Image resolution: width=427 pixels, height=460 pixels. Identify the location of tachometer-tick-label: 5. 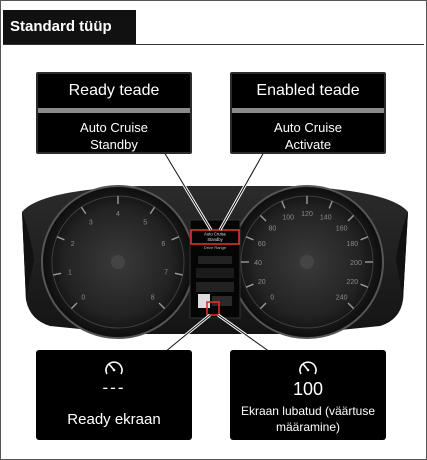
(145, 222).